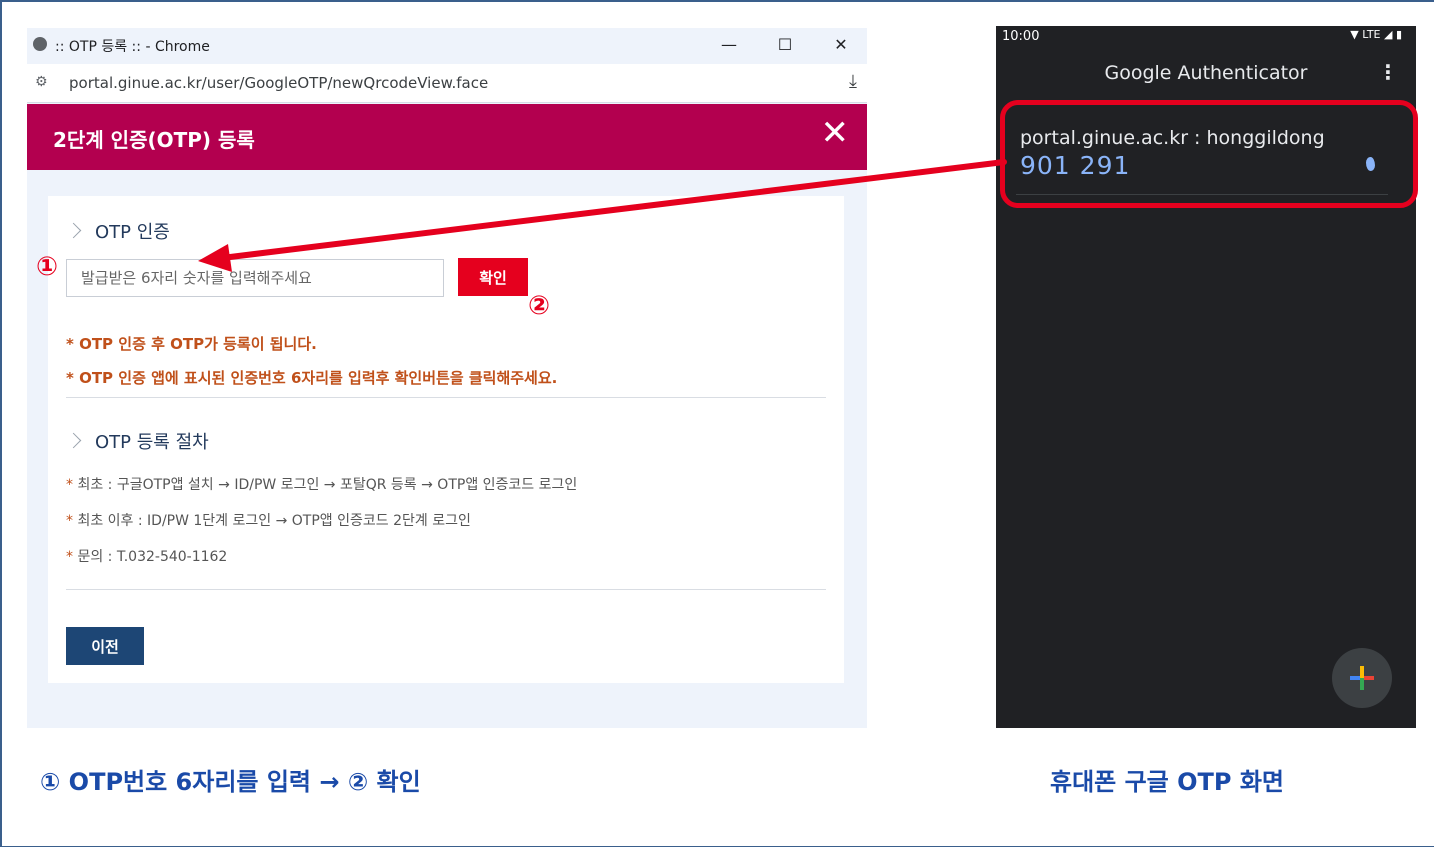 This screenshot has width=1436, height=849. What do you see at coordinates (230, 782) in the screenshot?
I see `caption-left: ① OTP번호 6자리를 입력 → ② 확인` at bounding box center [230, 782].